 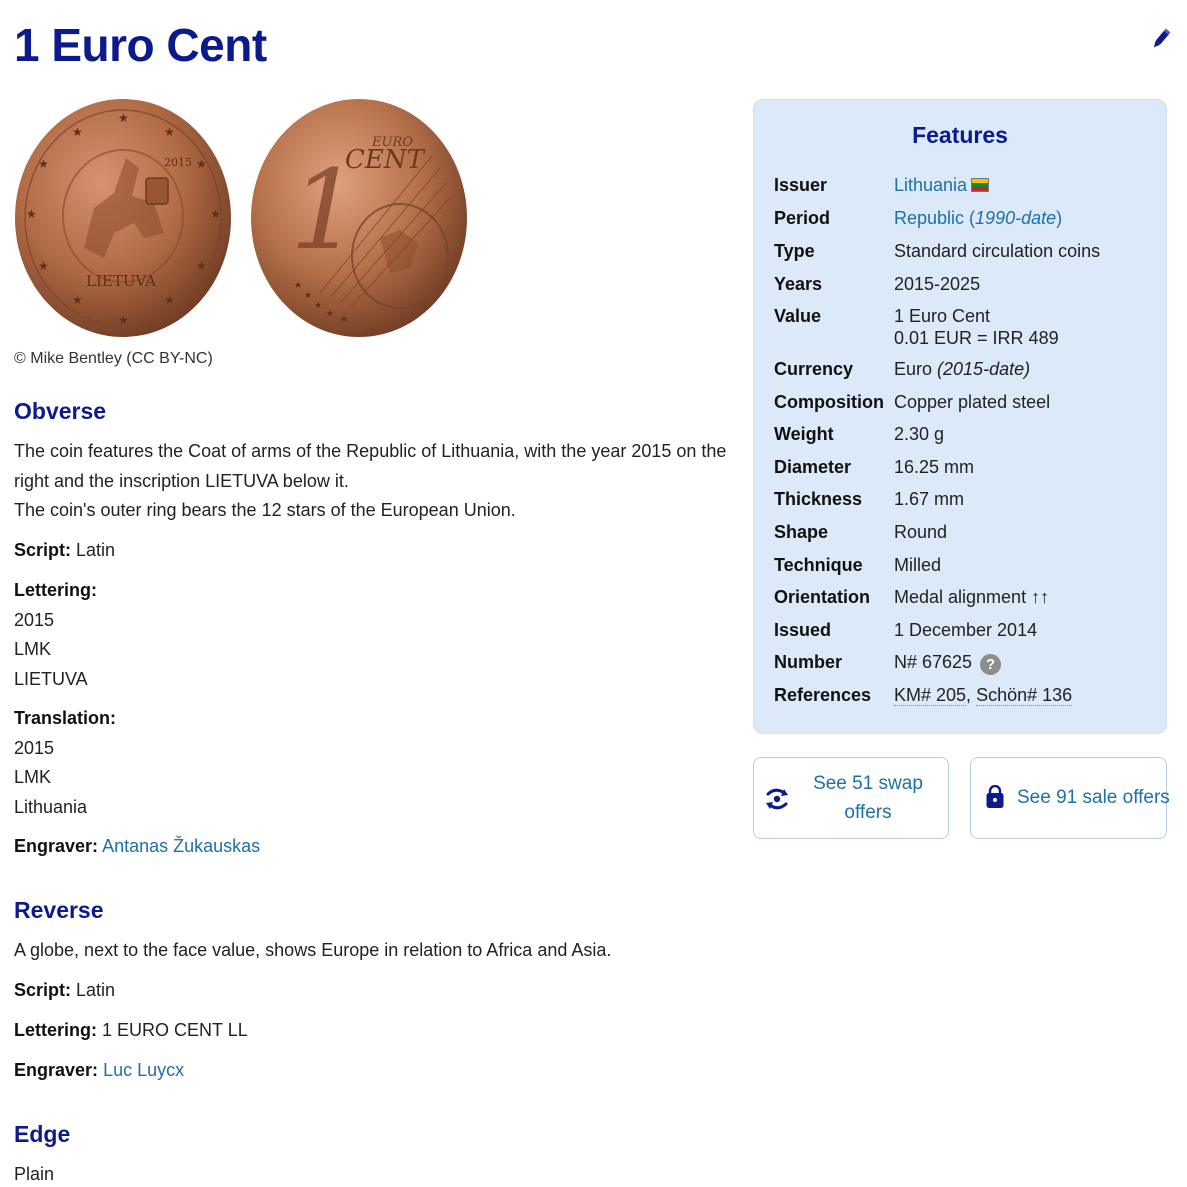 I want to click on sale-offers-label: See 91 sale offers, so click(x=1093, y=797).